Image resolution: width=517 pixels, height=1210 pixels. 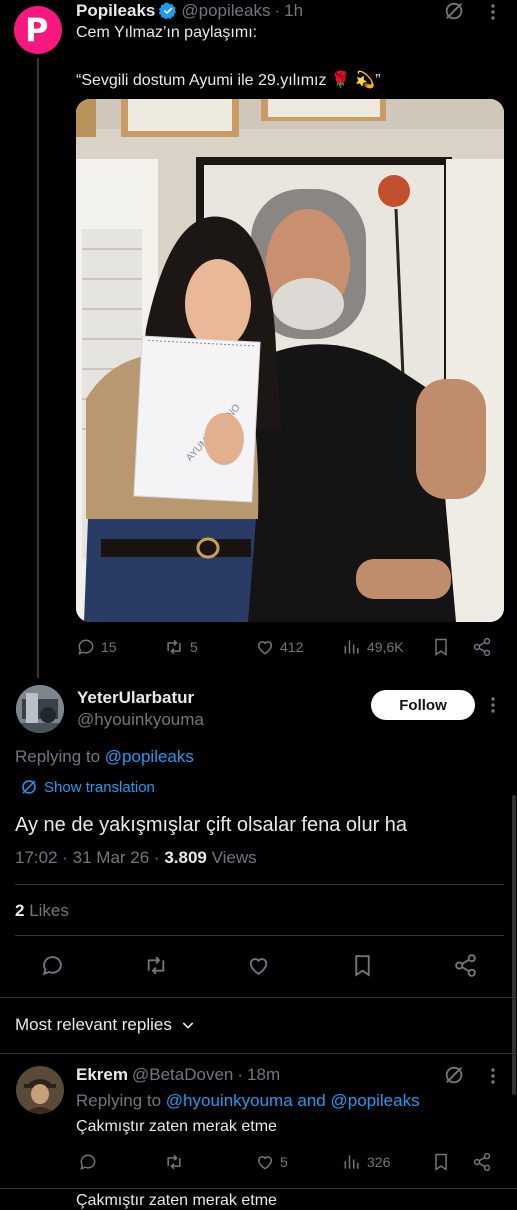 I want to click on translate-icon, so click(x=29, y=787).